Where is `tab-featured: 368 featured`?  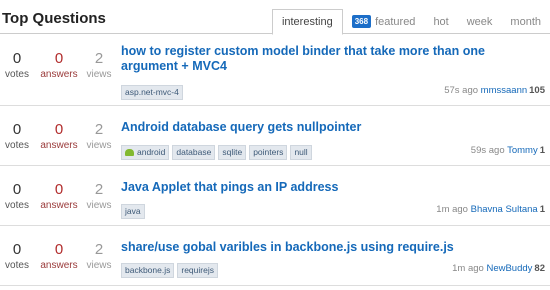
tab-featured: 368 featured is located at coordinates (384, 22).